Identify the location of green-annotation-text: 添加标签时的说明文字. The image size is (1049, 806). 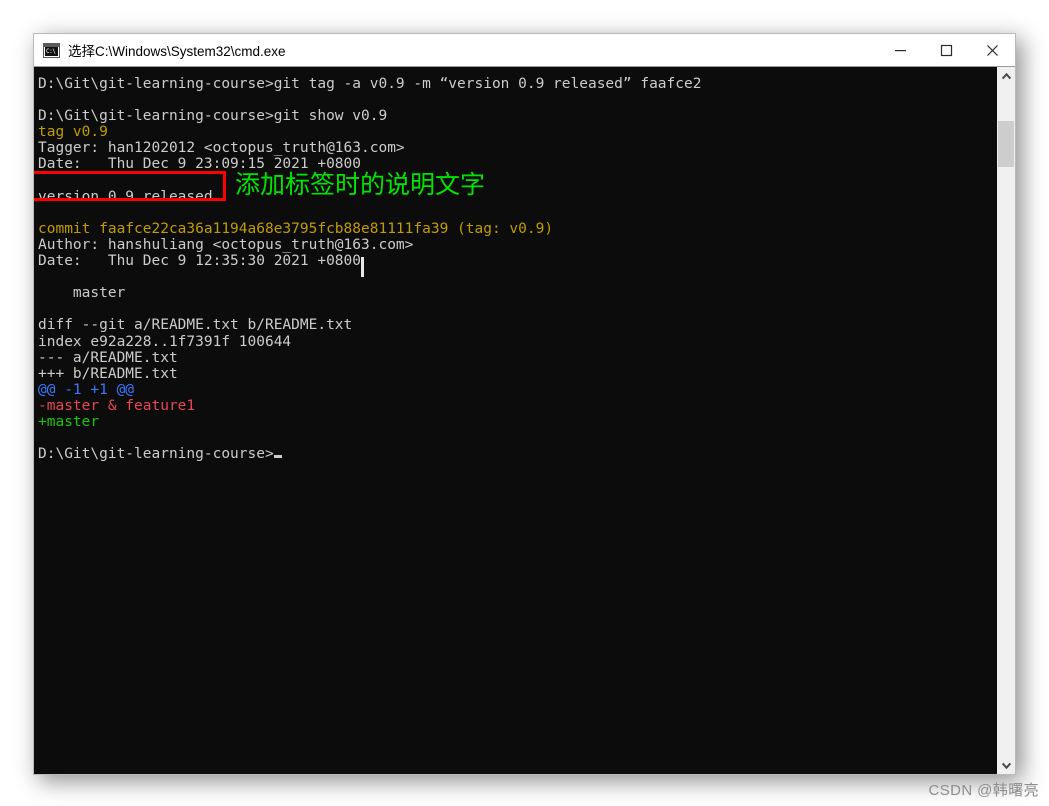
(360, 184).